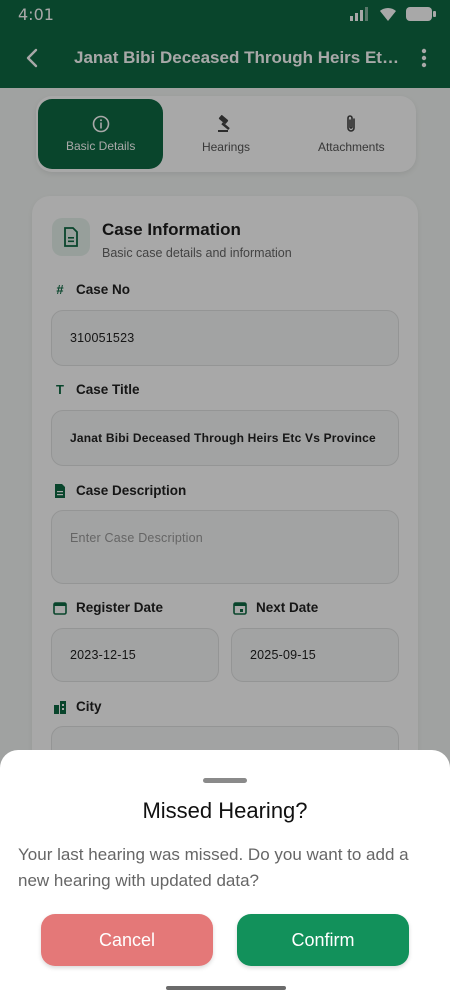 The width and height of the screenshot is (450, 1000). Describe the element at coordinates (225, 780) in the screenshot. I see `drag-handle` at that location.